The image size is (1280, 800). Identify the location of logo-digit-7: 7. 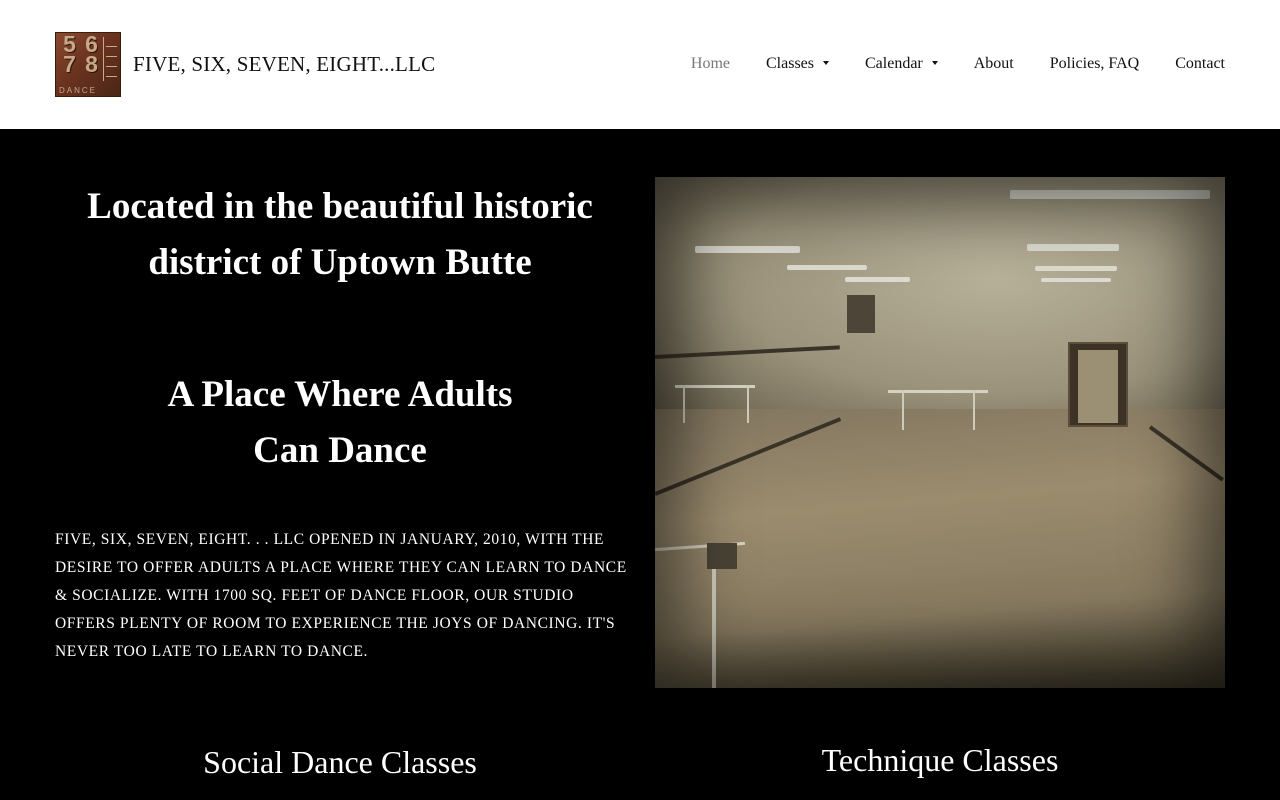
(69, 64).